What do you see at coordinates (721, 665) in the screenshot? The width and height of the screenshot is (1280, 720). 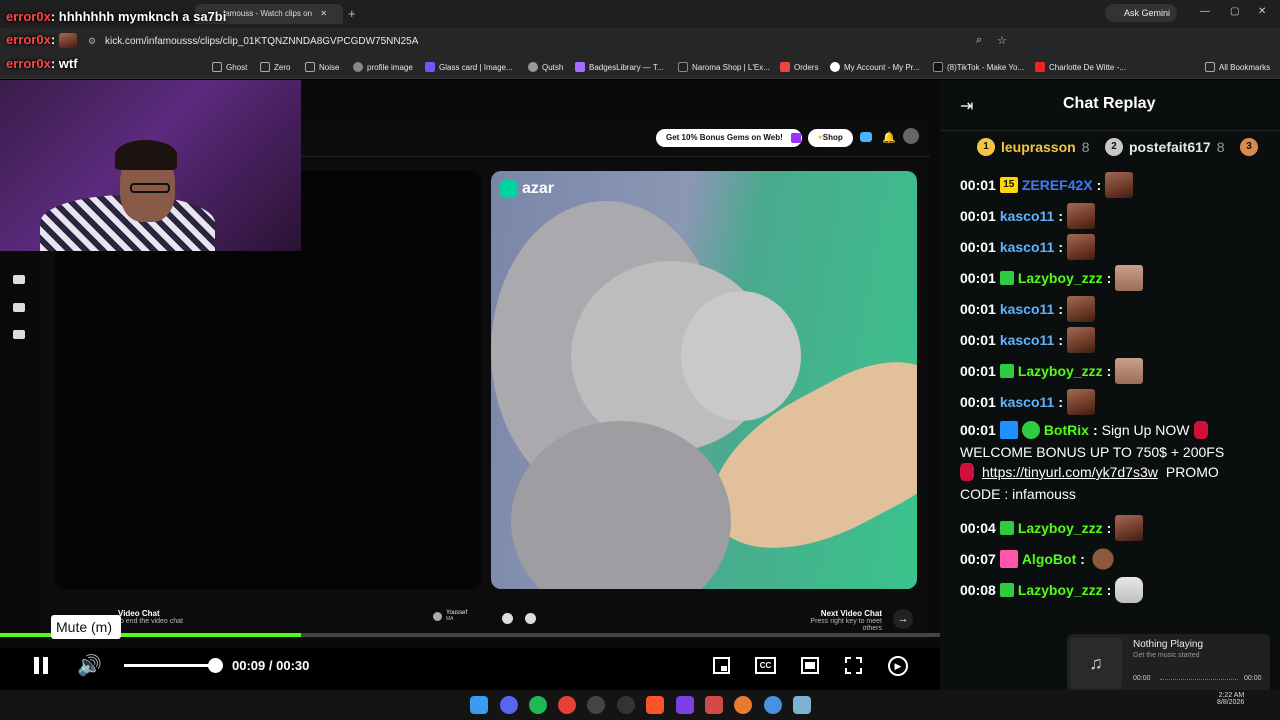 I see `pip-icon` at bounding box center [721, 665].